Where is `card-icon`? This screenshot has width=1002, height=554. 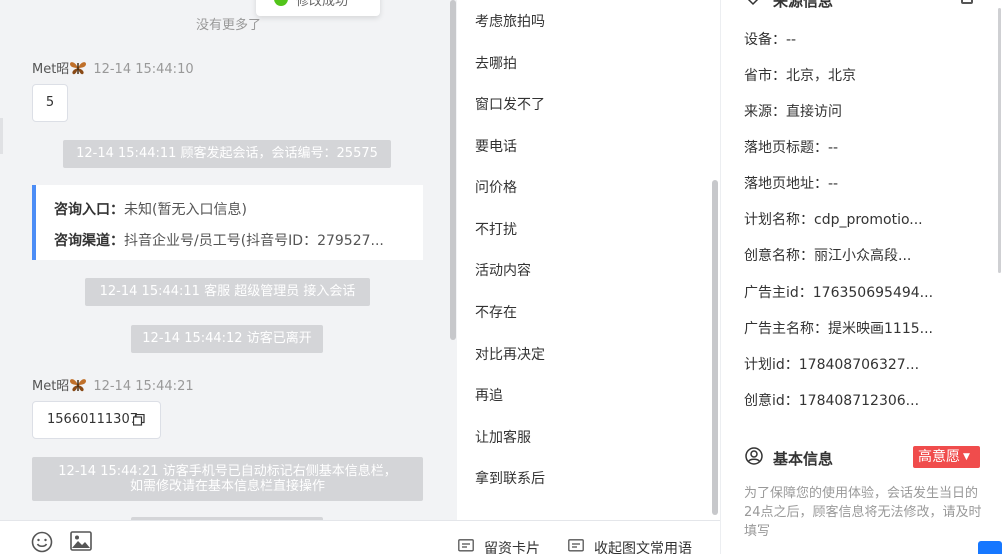 card-icon is located at coordinates (466, 545).